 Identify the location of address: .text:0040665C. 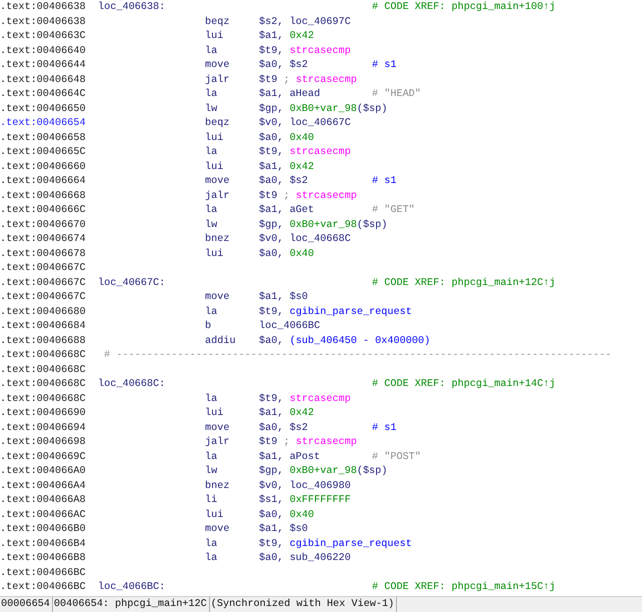
(43, 153).